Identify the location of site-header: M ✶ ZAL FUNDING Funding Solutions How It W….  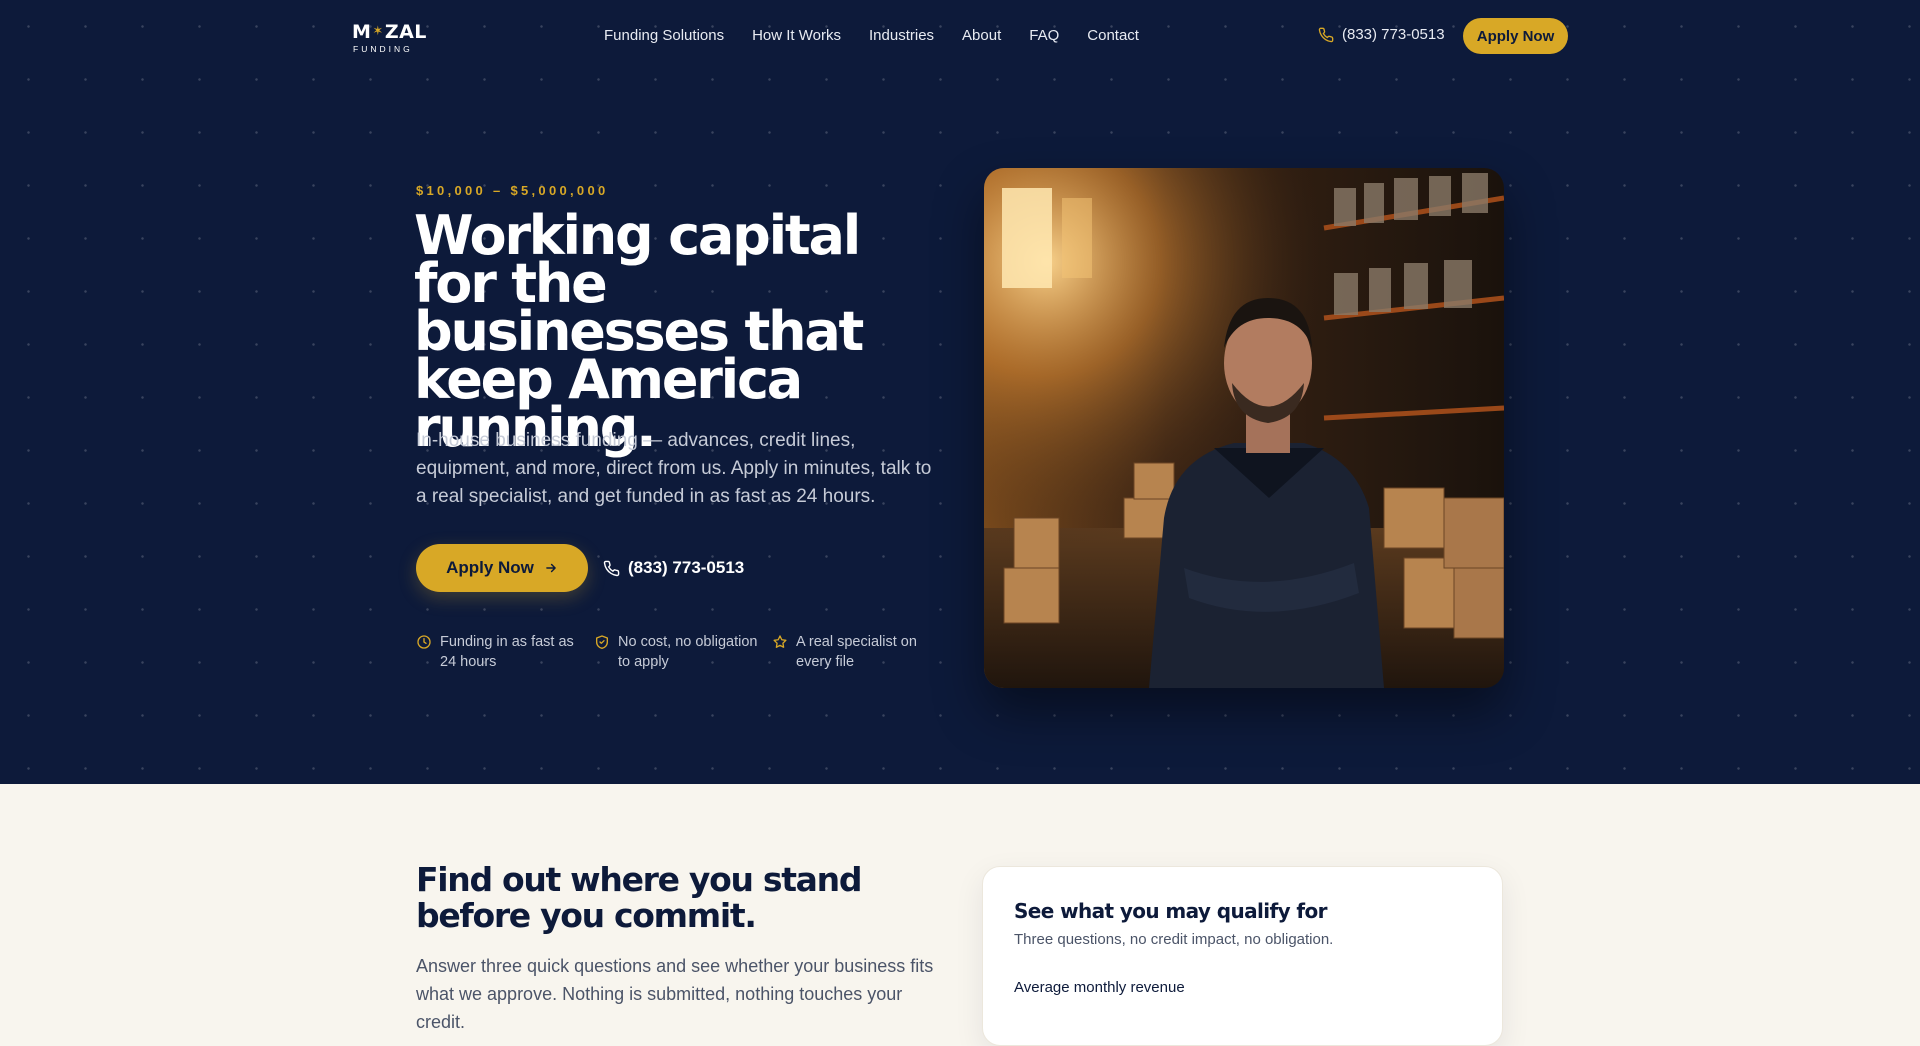
(960, 36).